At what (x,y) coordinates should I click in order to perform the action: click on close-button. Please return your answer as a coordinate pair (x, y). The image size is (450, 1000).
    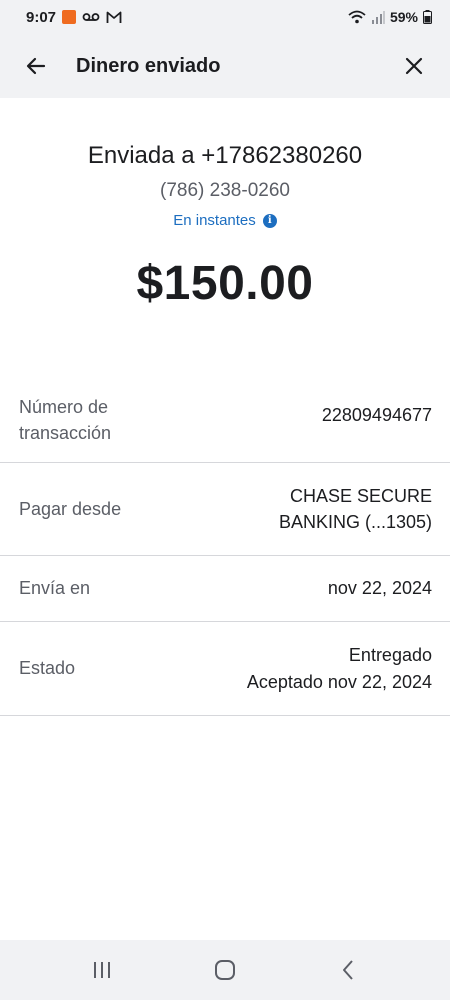
    Looking at the image, I should click on (414, 66).